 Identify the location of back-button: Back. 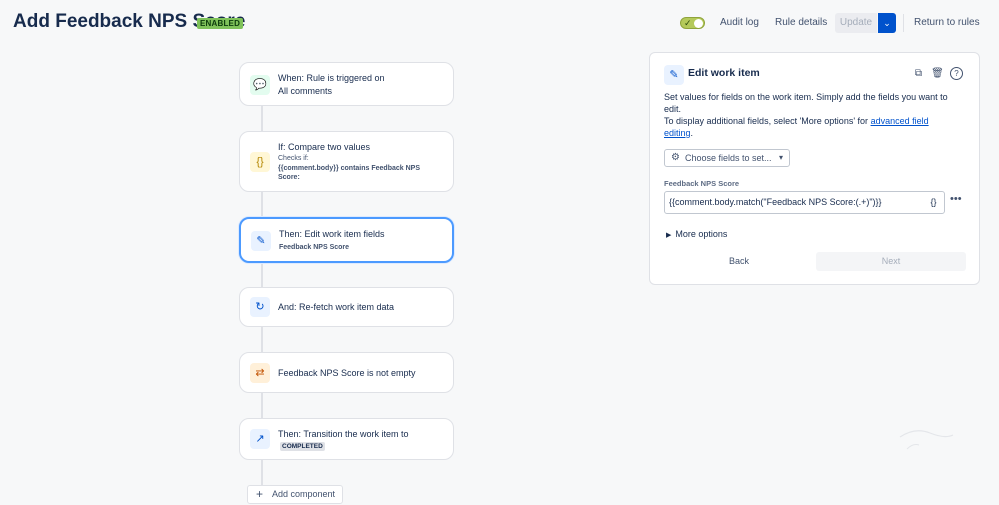
(739, 261).